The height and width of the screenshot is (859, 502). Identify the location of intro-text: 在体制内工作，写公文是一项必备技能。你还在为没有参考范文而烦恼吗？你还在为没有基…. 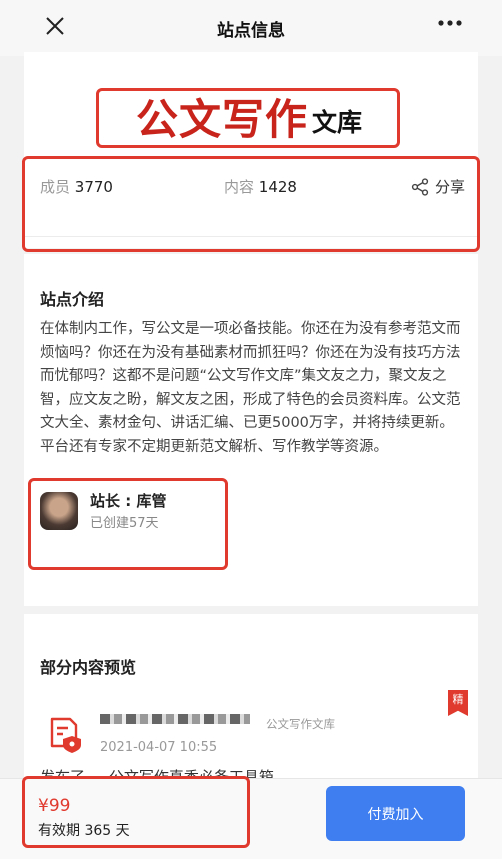
(250, 388).